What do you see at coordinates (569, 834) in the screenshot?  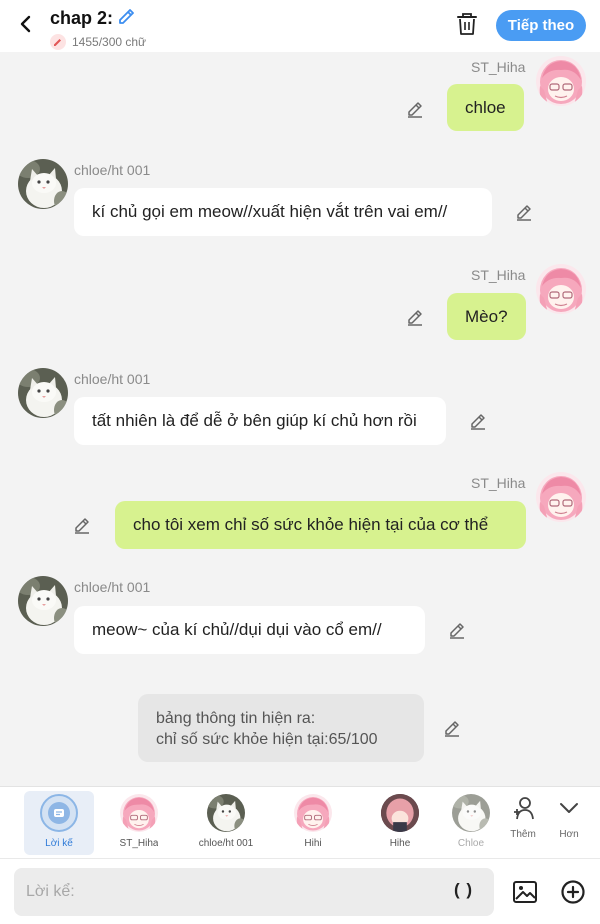 I see `more-label: Hơn` at bounding box center [569, 834].